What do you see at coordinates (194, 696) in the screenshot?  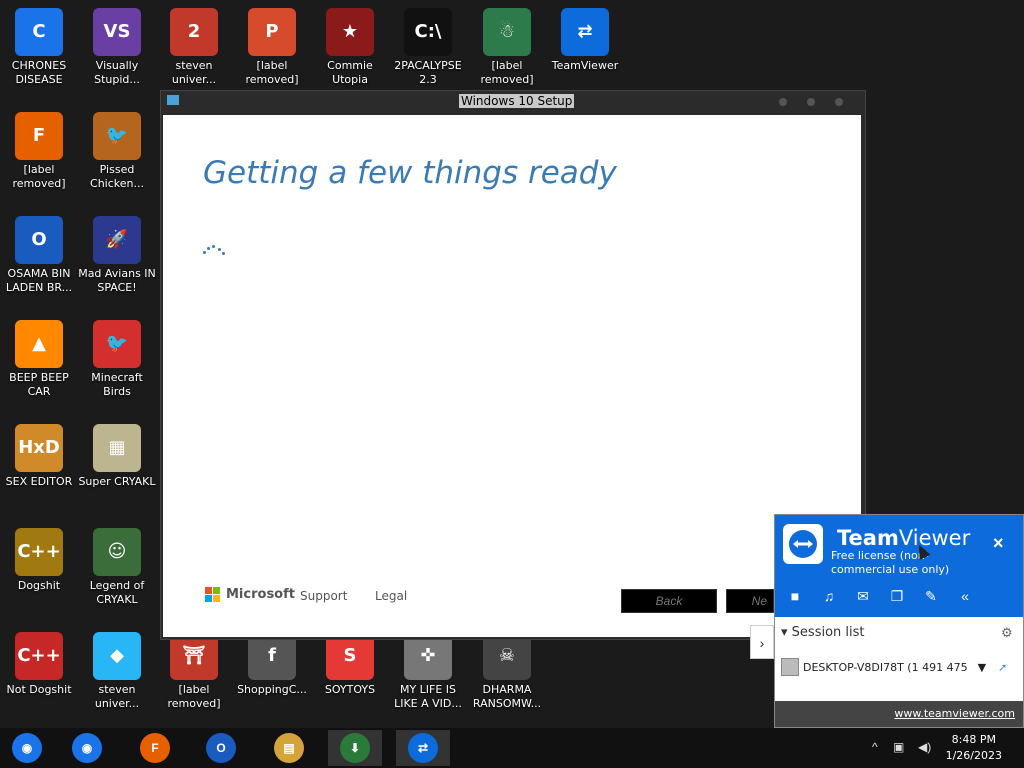 I see `desktop-icon-label: [label removed]` at bounding box center [194, 696].